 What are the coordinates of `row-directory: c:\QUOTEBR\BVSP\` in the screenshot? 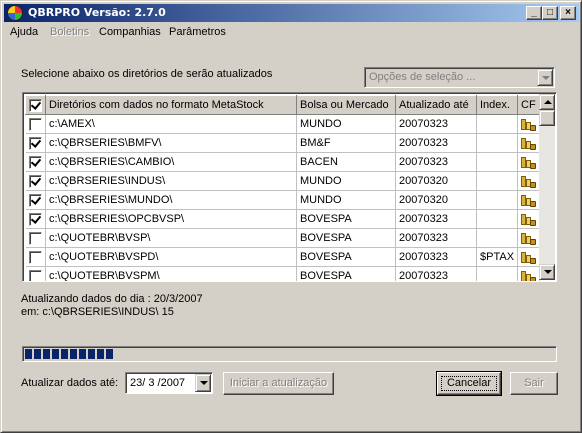 It's located at (171, 238).